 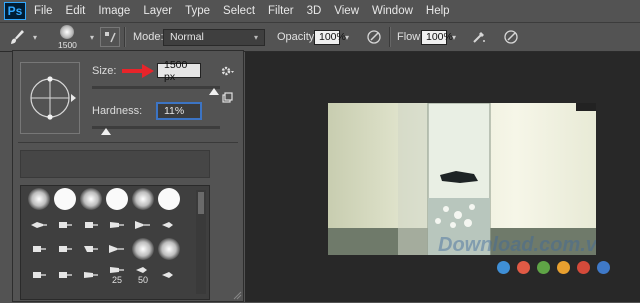 What do you see at coordinates (179, 111) in the screenshot?
I see `hardness-input: 11%` at bounding box center [179, 111].